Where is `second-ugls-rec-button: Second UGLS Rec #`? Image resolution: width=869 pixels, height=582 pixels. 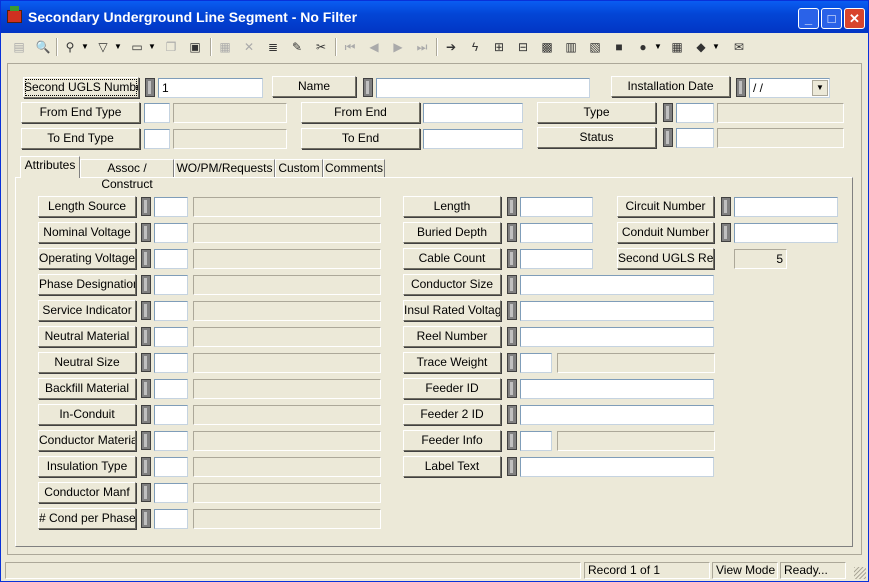
second-ugls-rec-button: Second UGLS Rec # is located at coordinates (665, 258).